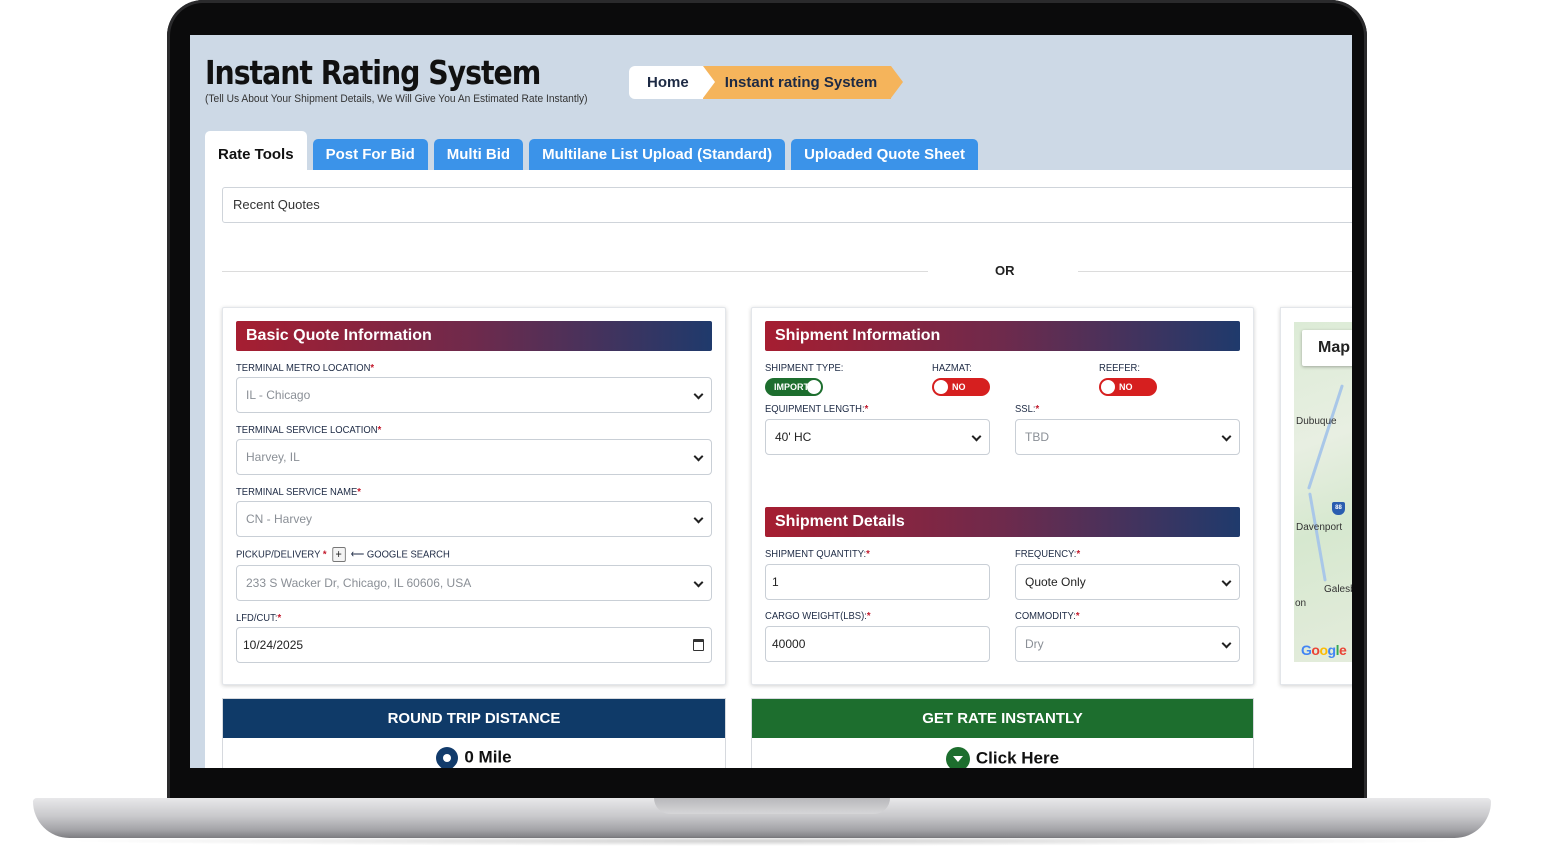 The height and width of the screenshot is (856, 1544). I want to click on commodity-value: Dry, so click(1034, 644).